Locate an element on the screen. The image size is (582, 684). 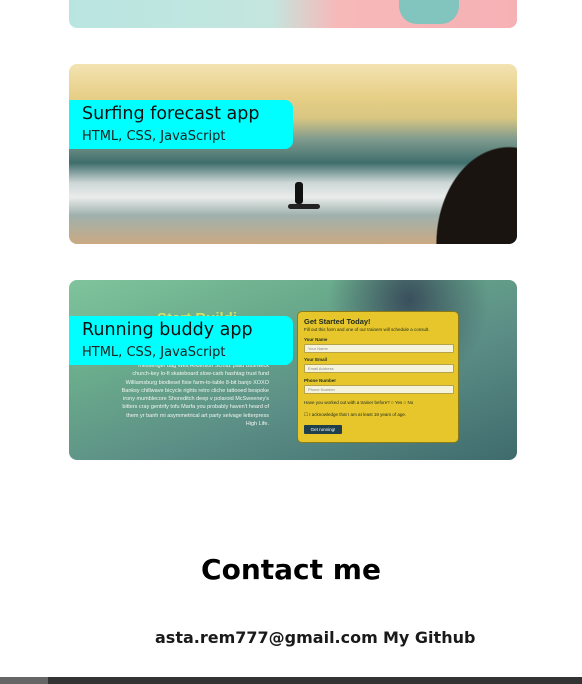
form-phone-label: Phone Number is located at coordinates (320, 380).